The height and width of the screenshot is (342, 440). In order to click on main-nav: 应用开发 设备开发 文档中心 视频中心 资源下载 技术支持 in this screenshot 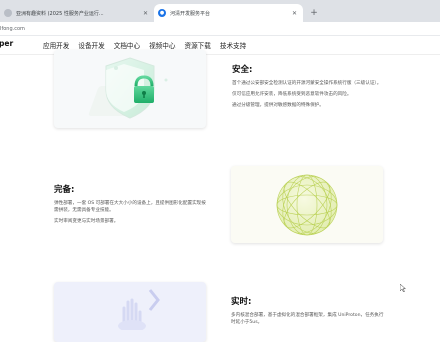, I will do `click(149, 45)`.